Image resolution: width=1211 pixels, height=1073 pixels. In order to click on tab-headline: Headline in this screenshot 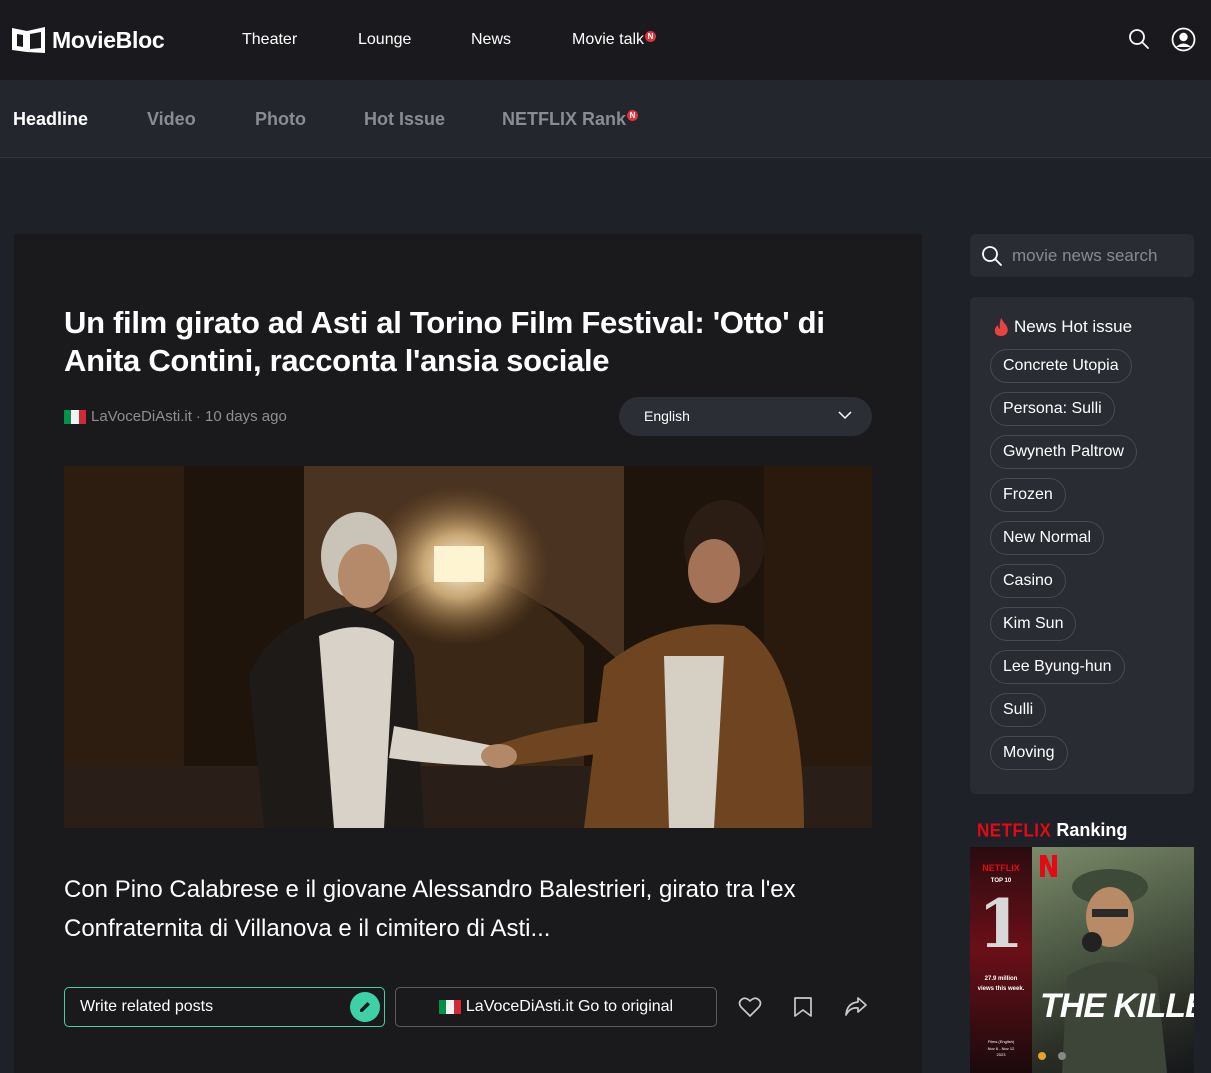, I will do `click(50, 119)`.